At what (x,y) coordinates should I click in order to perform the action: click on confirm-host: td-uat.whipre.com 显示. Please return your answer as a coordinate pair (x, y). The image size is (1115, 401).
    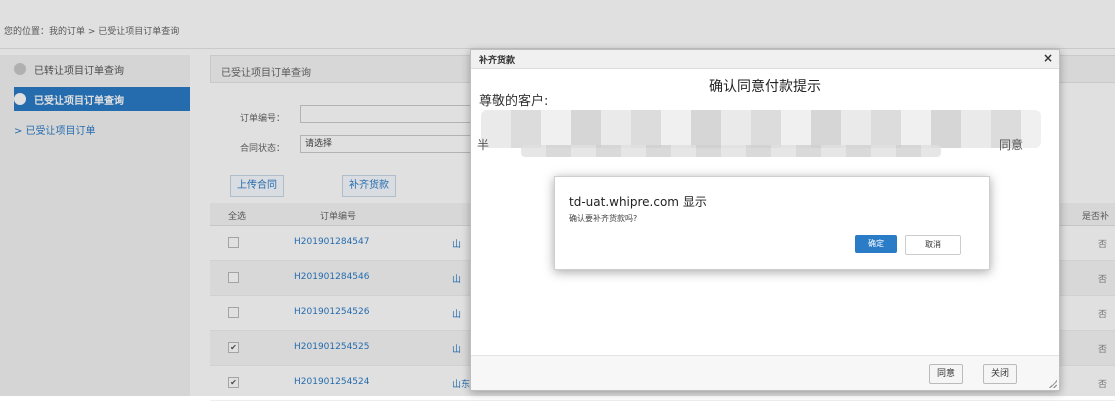
    Looking at the image, I should click on (638, 202).